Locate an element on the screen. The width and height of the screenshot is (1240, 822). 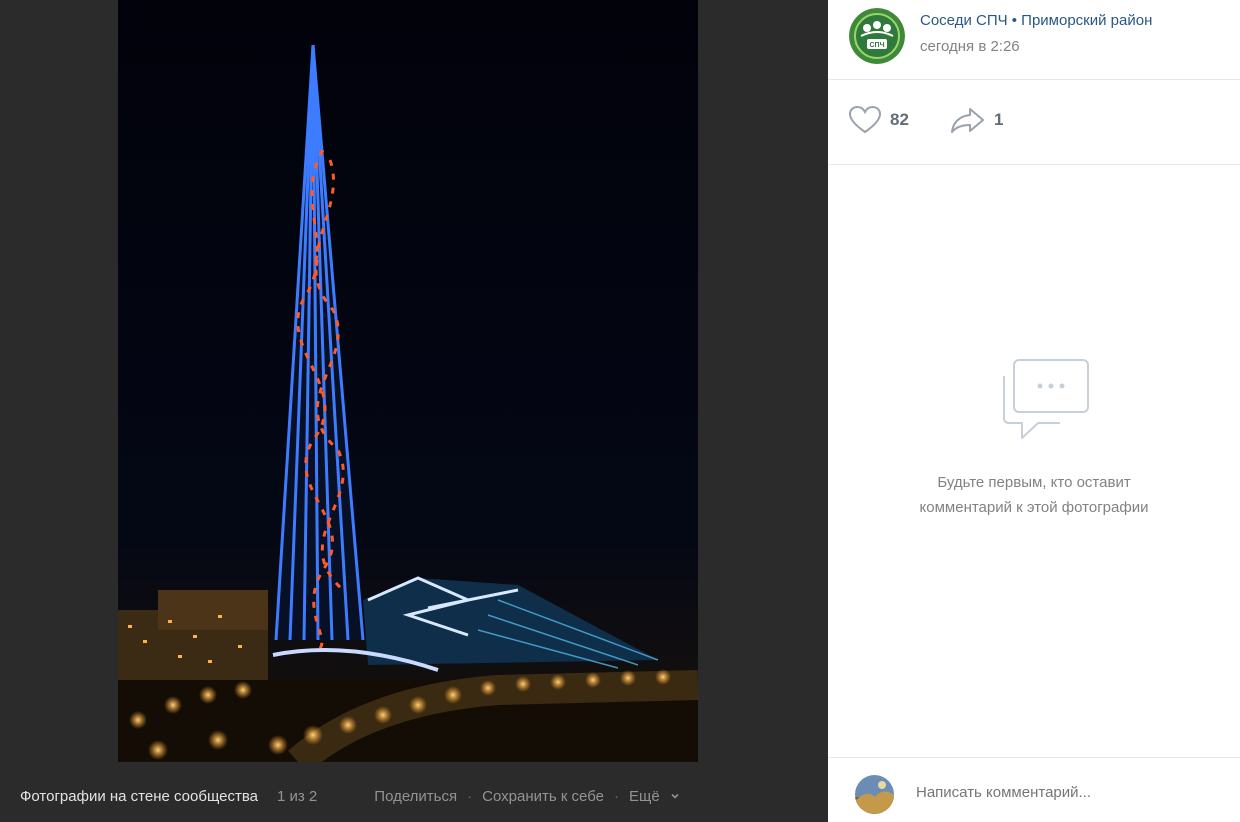
photo-actions: Поделиться · Сохранить к себе · Ещё is located at coordinates (527, 796).